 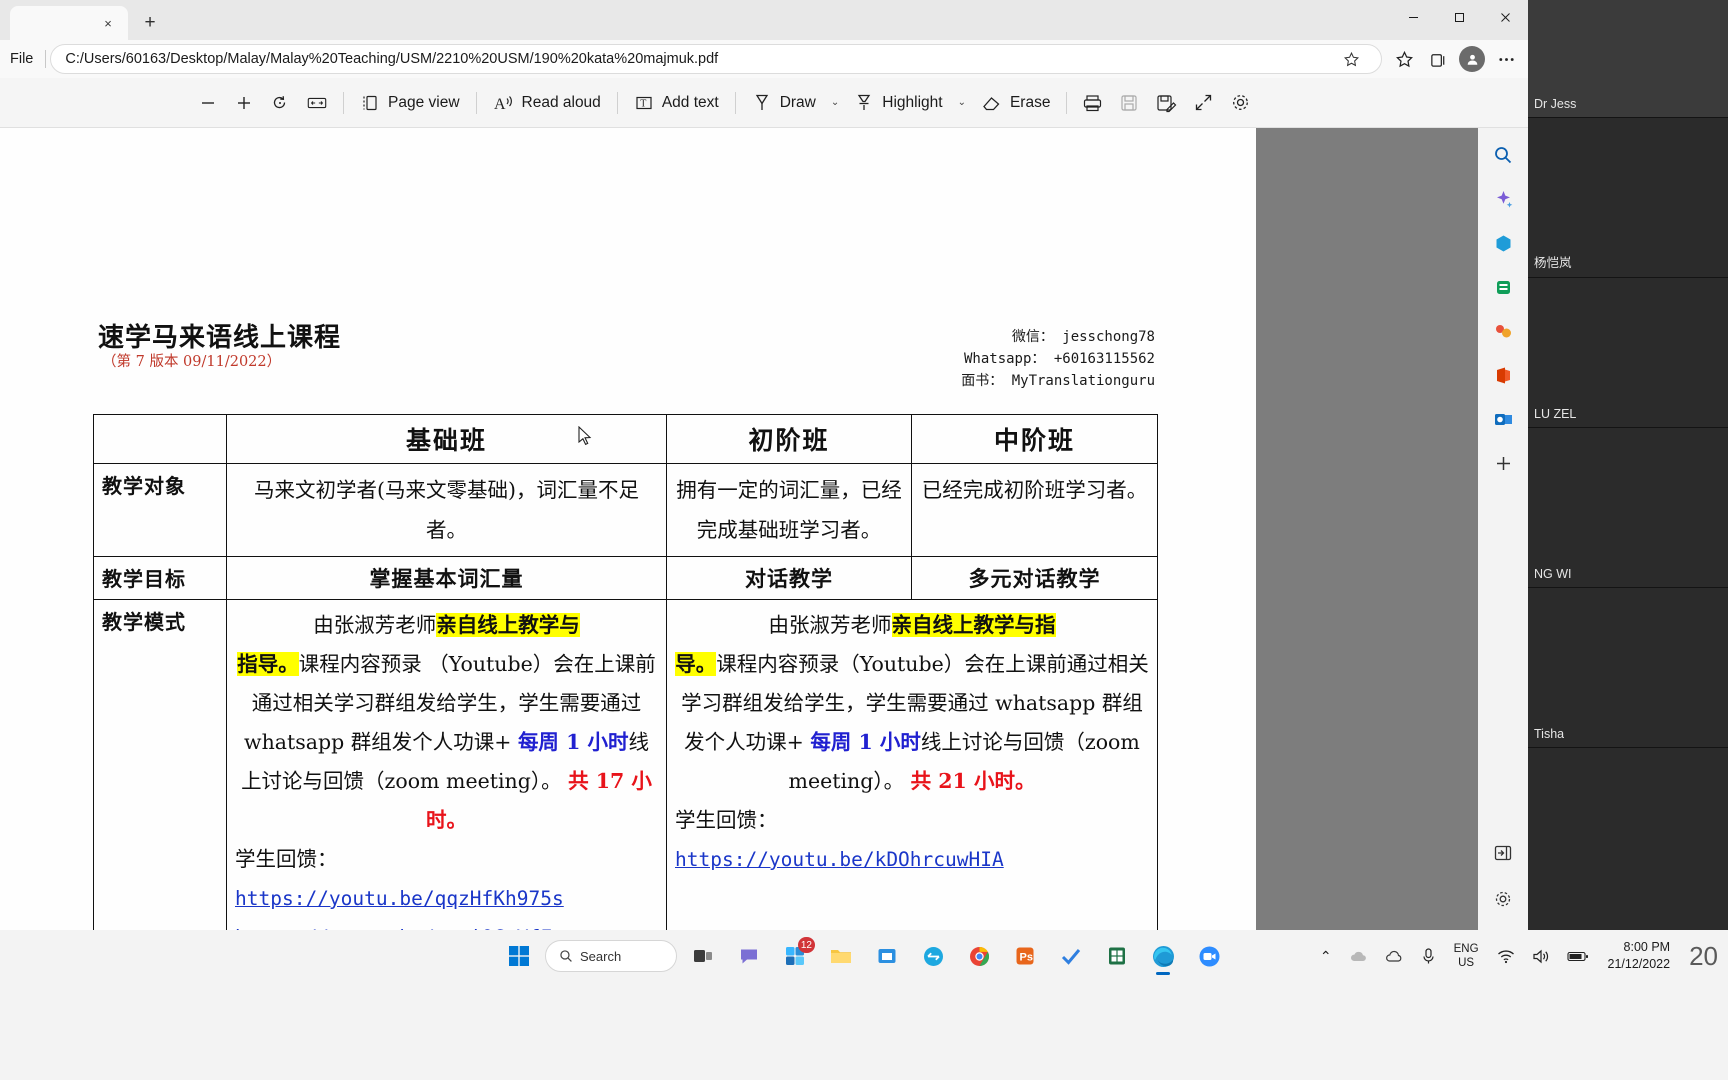 What do you see at coordinates (1553, 574) in the screenshot?
I see `participant-name: NG WI` at bounding box center [1553, 574].